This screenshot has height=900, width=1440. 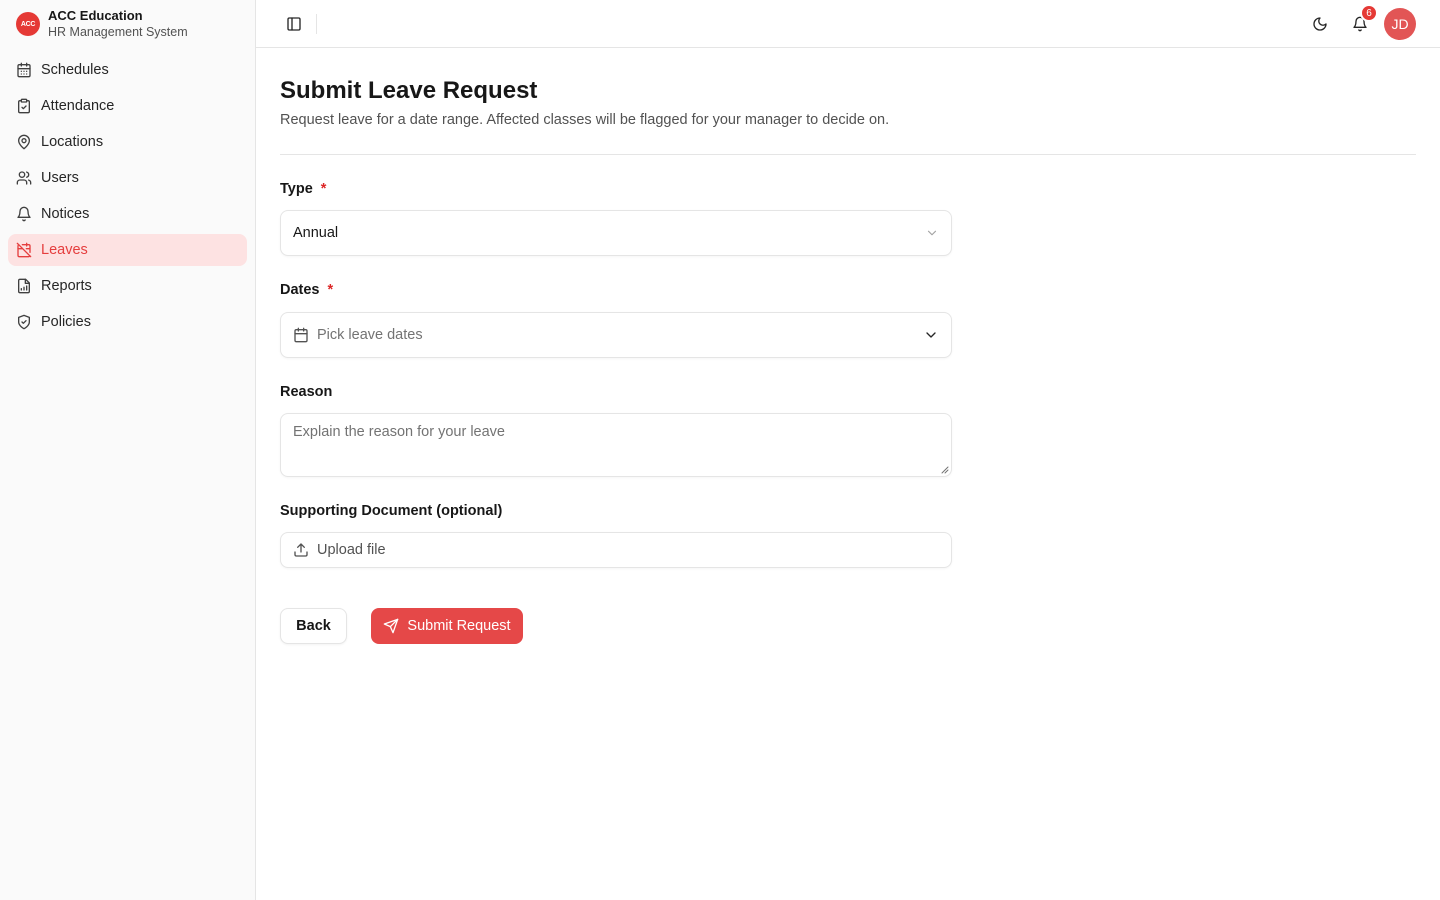 I want to click on upload-icon, so click(x=301, y=550).